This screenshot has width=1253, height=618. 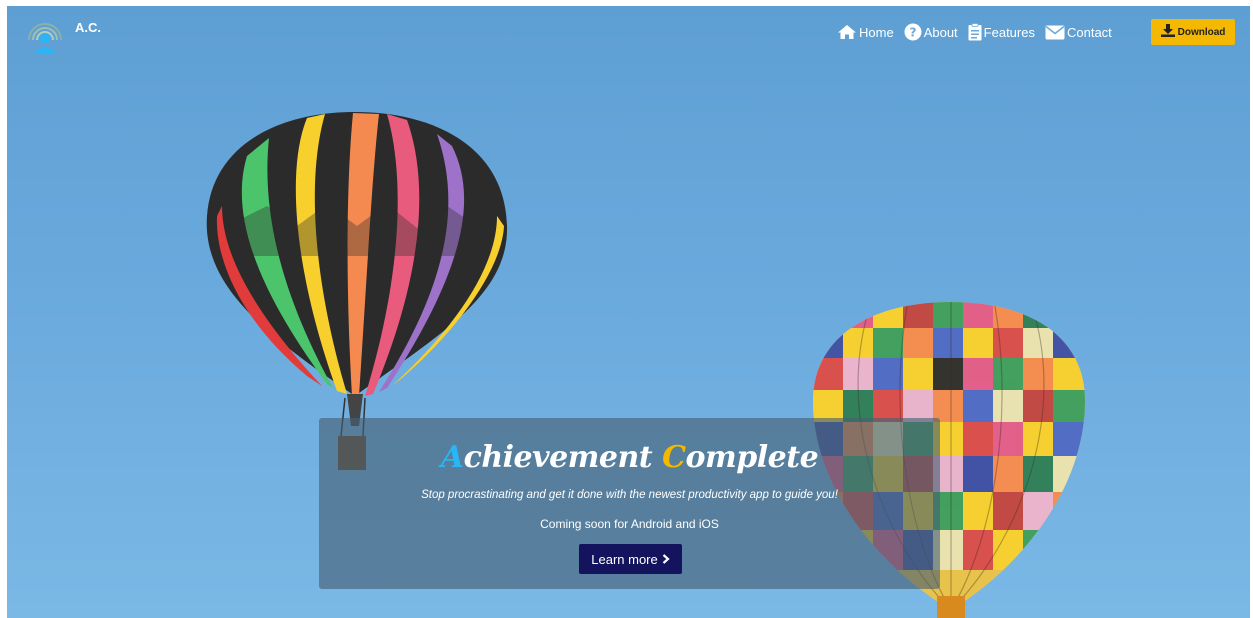 I want to click on nav-item-label: Home, so click(x=876, y=32).